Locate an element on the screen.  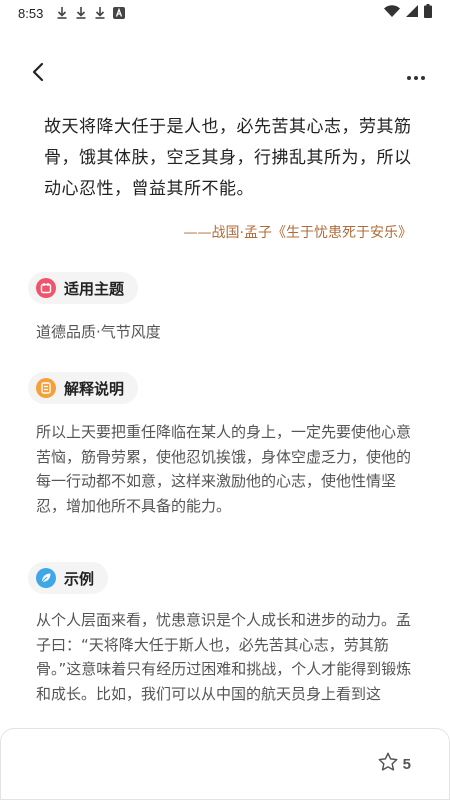
section-label: 适用主题 is located at coordinates (94, 288).